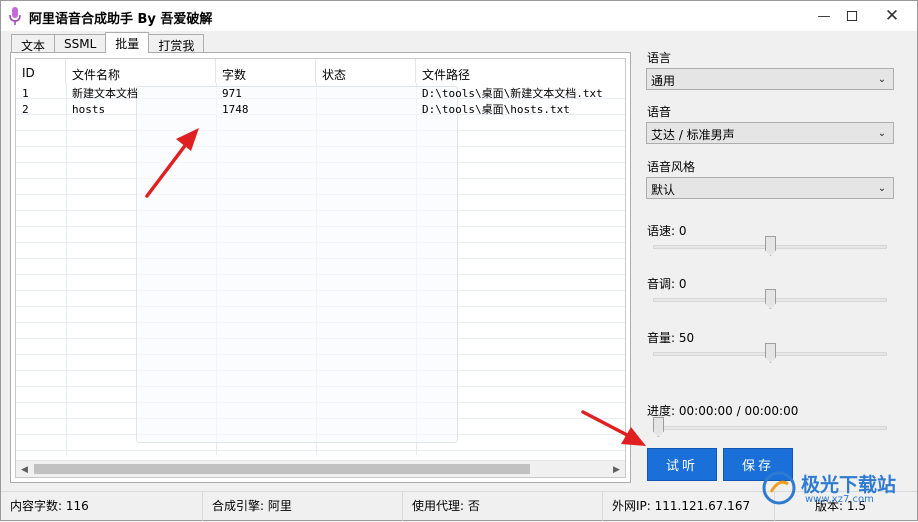  Describe the element at coordinates (232, 93) in the screenshot. I see `cell-count: 971` at that location.